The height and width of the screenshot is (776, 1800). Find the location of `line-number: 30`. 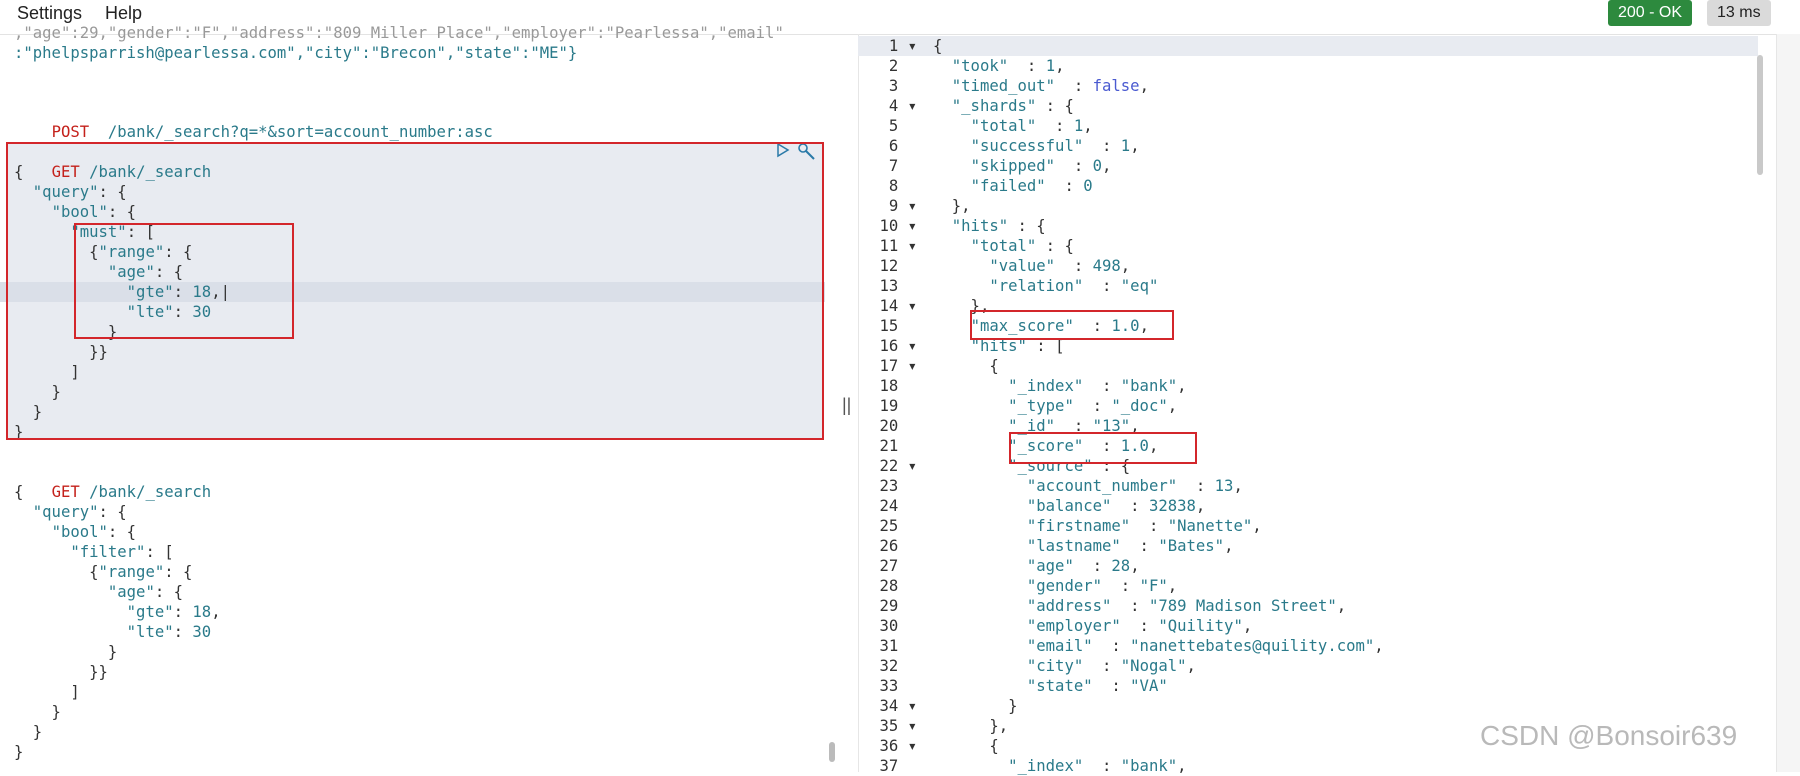

line-number: 30 is located at coordinates (898, 626).